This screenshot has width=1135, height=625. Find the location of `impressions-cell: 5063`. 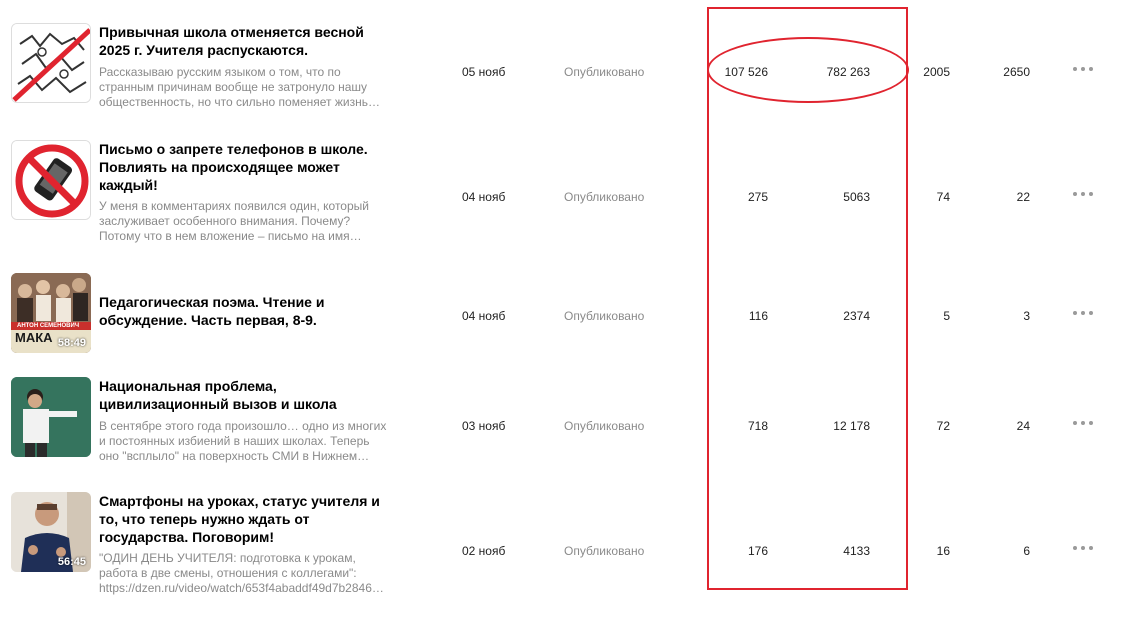

impressions-cell: 5063 is located at coordinates (856, 197).